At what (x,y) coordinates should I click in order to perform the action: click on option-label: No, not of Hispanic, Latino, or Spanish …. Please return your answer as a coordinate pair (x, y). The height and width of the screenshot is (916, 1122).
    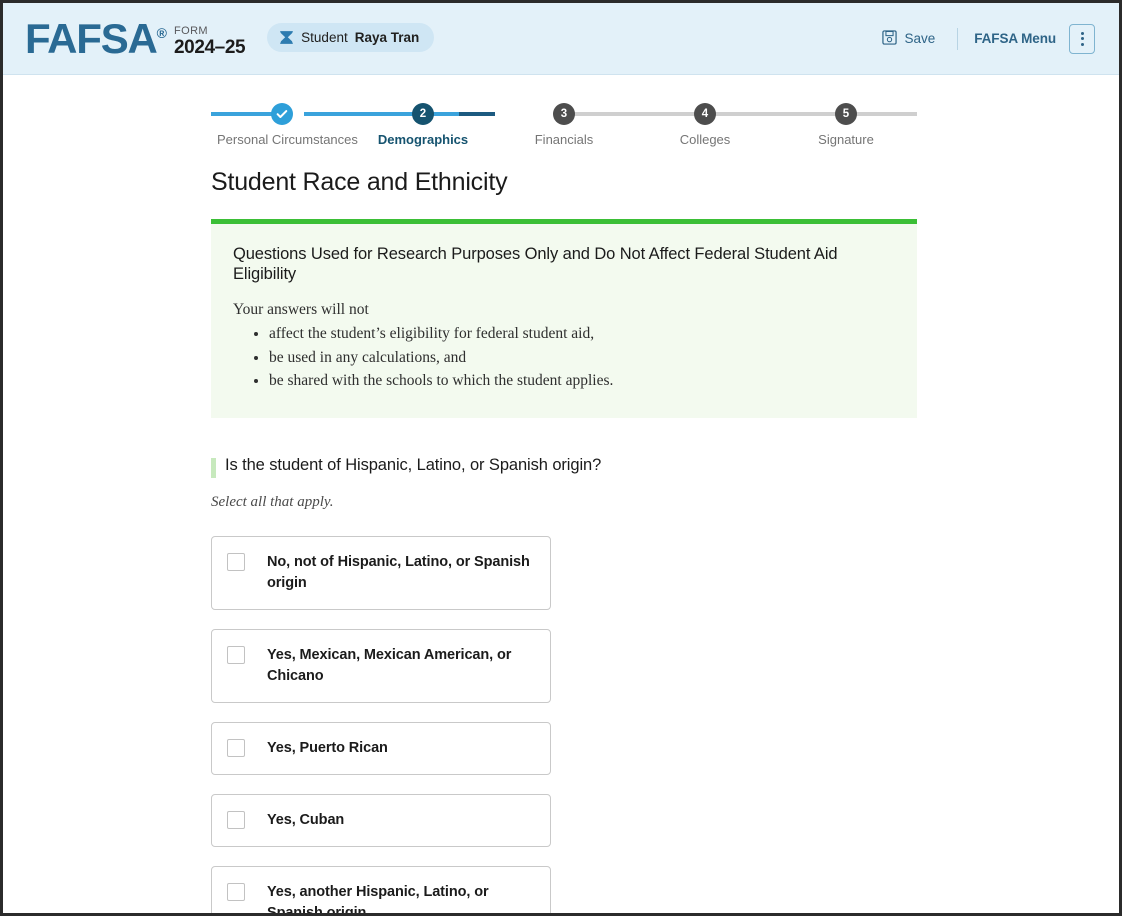
    Looking at the image, I should click on (398, 572).